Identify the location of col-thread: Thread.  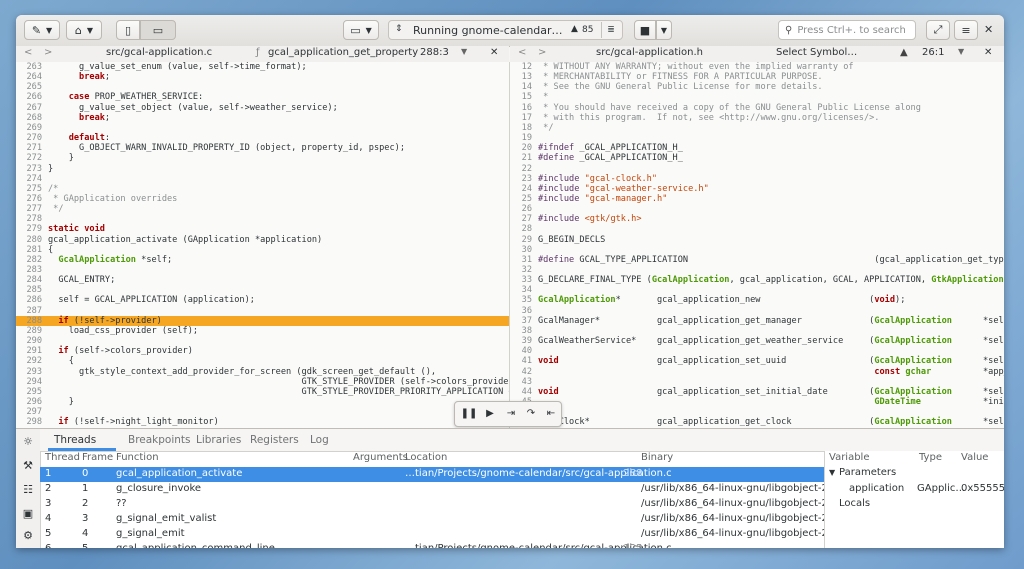
(62, 459).